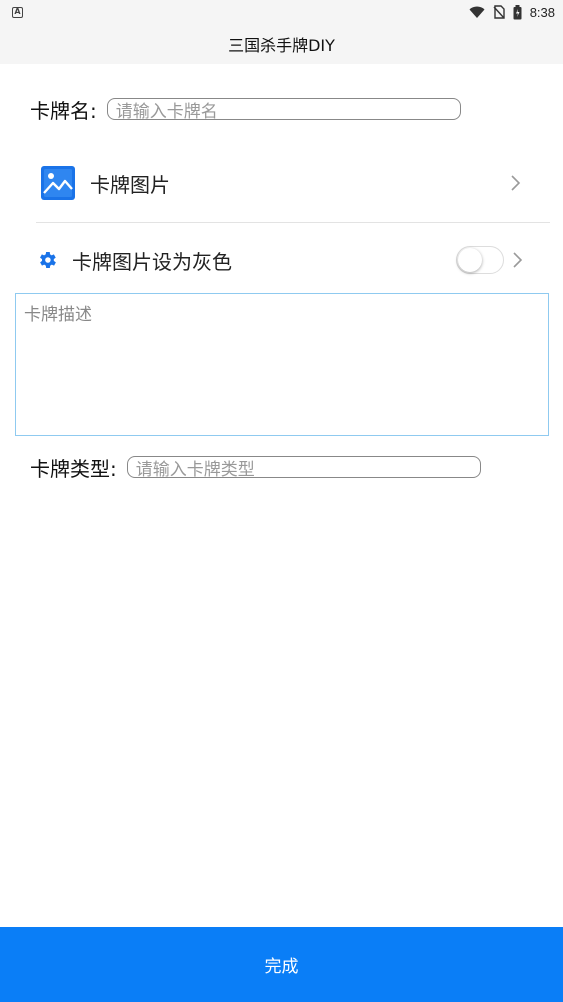 This screenshot has width=563, height=1002. What do you see at coordinates (281, 12) in the screenshot?
I see `status-bar: A 8:38` at bounding box center [281, 12].